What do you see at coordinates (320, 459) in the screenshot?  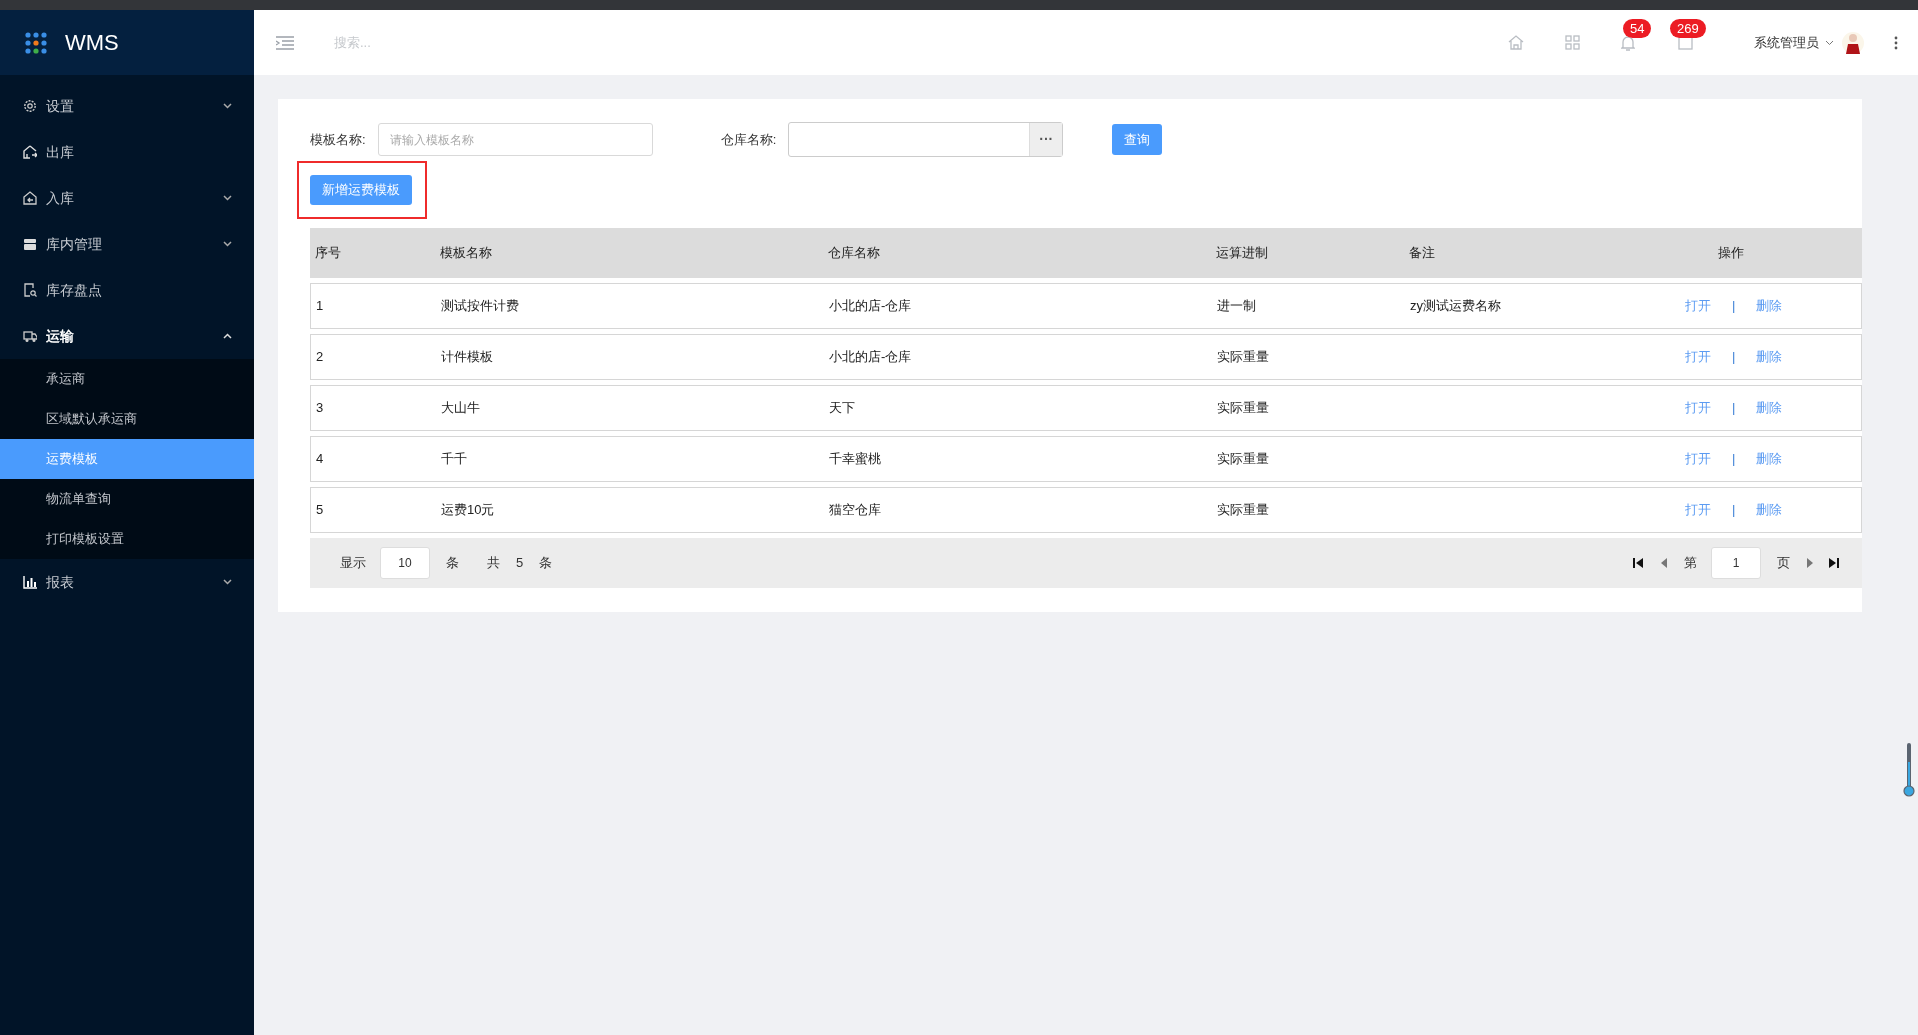 I see `table-cell-text: 4` at bounding box center [320, 459].